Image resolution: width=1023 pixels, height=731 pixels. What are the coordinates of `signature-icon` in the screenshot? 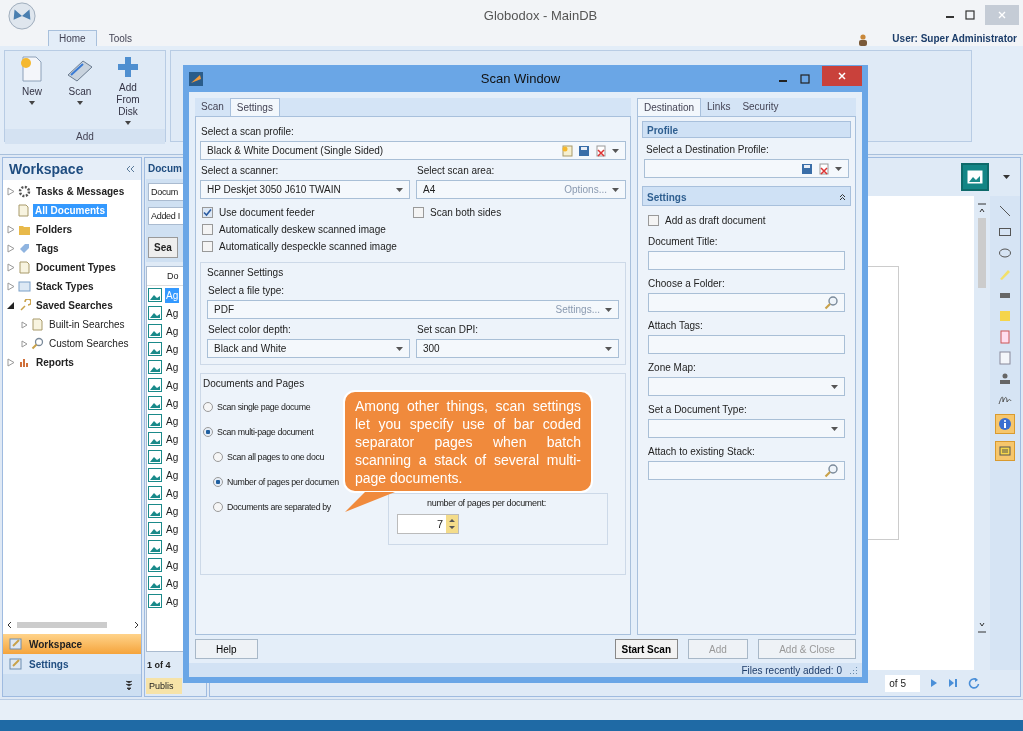 It's located at (1005, 400).